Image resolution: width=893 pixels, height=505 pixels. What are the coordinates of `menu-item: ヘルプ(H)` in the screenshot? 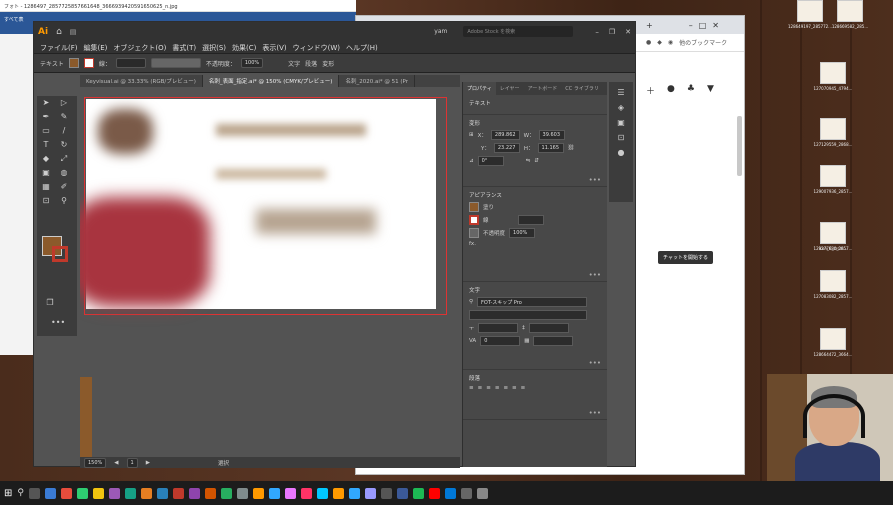 It's located at (362, 47).